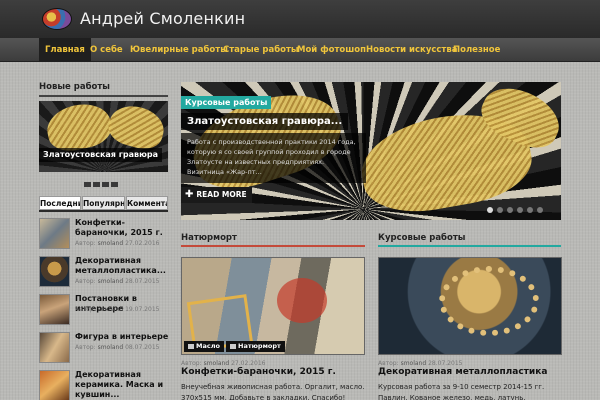  Describe the element at coordinates (489, 301) in the screenshot. I see `peacock-shape` at that location.